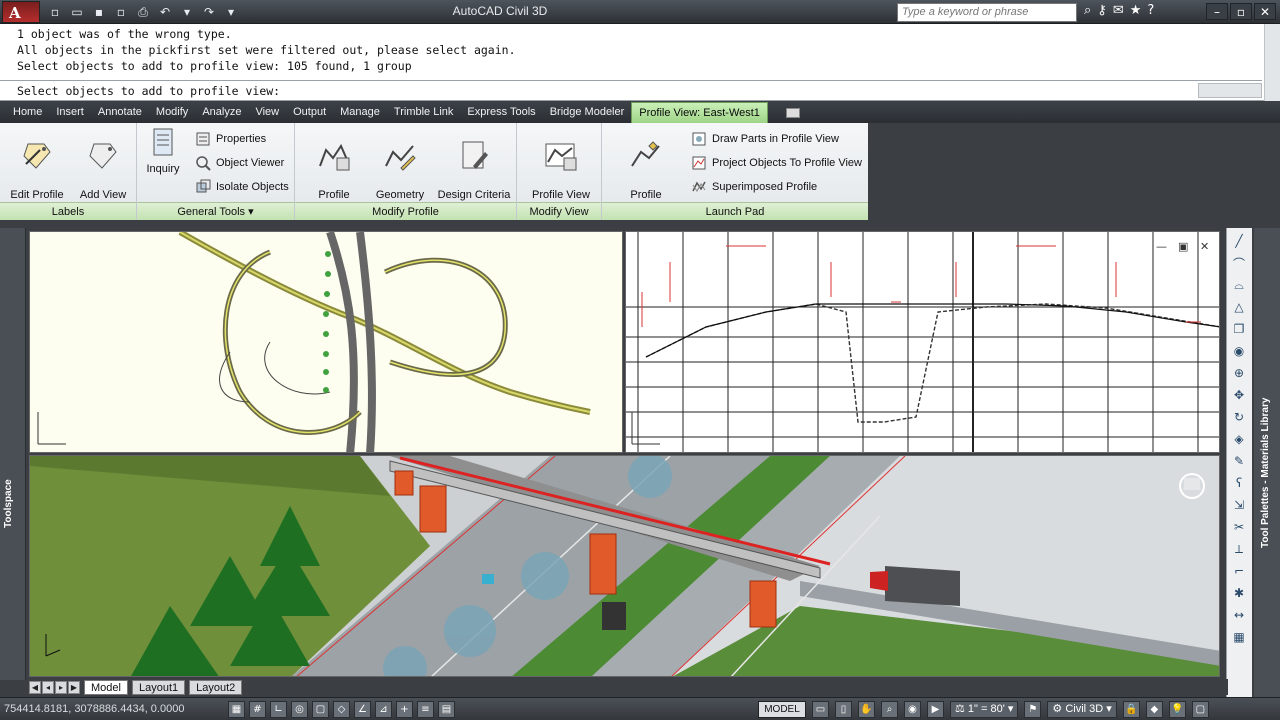  I want to click on lineweight-toggle-icon: ≡, so click(425, 709).